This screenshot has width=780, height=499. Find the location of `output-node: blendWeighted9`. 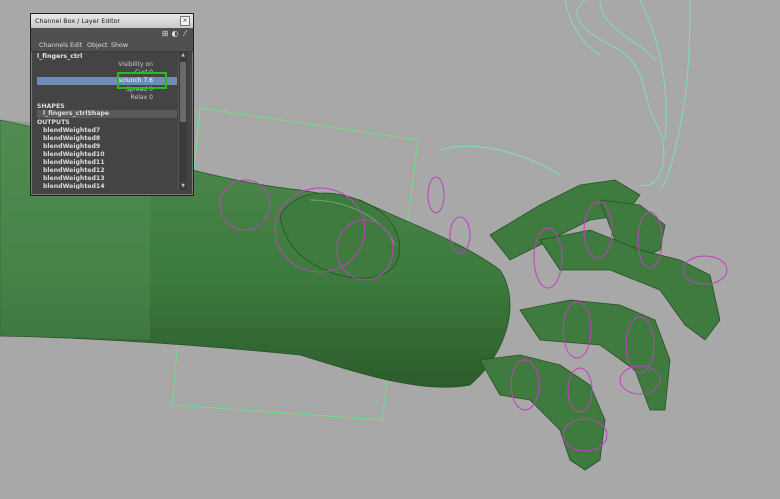

output-node: blendWeighted9 is located at coordinates (71, 146).